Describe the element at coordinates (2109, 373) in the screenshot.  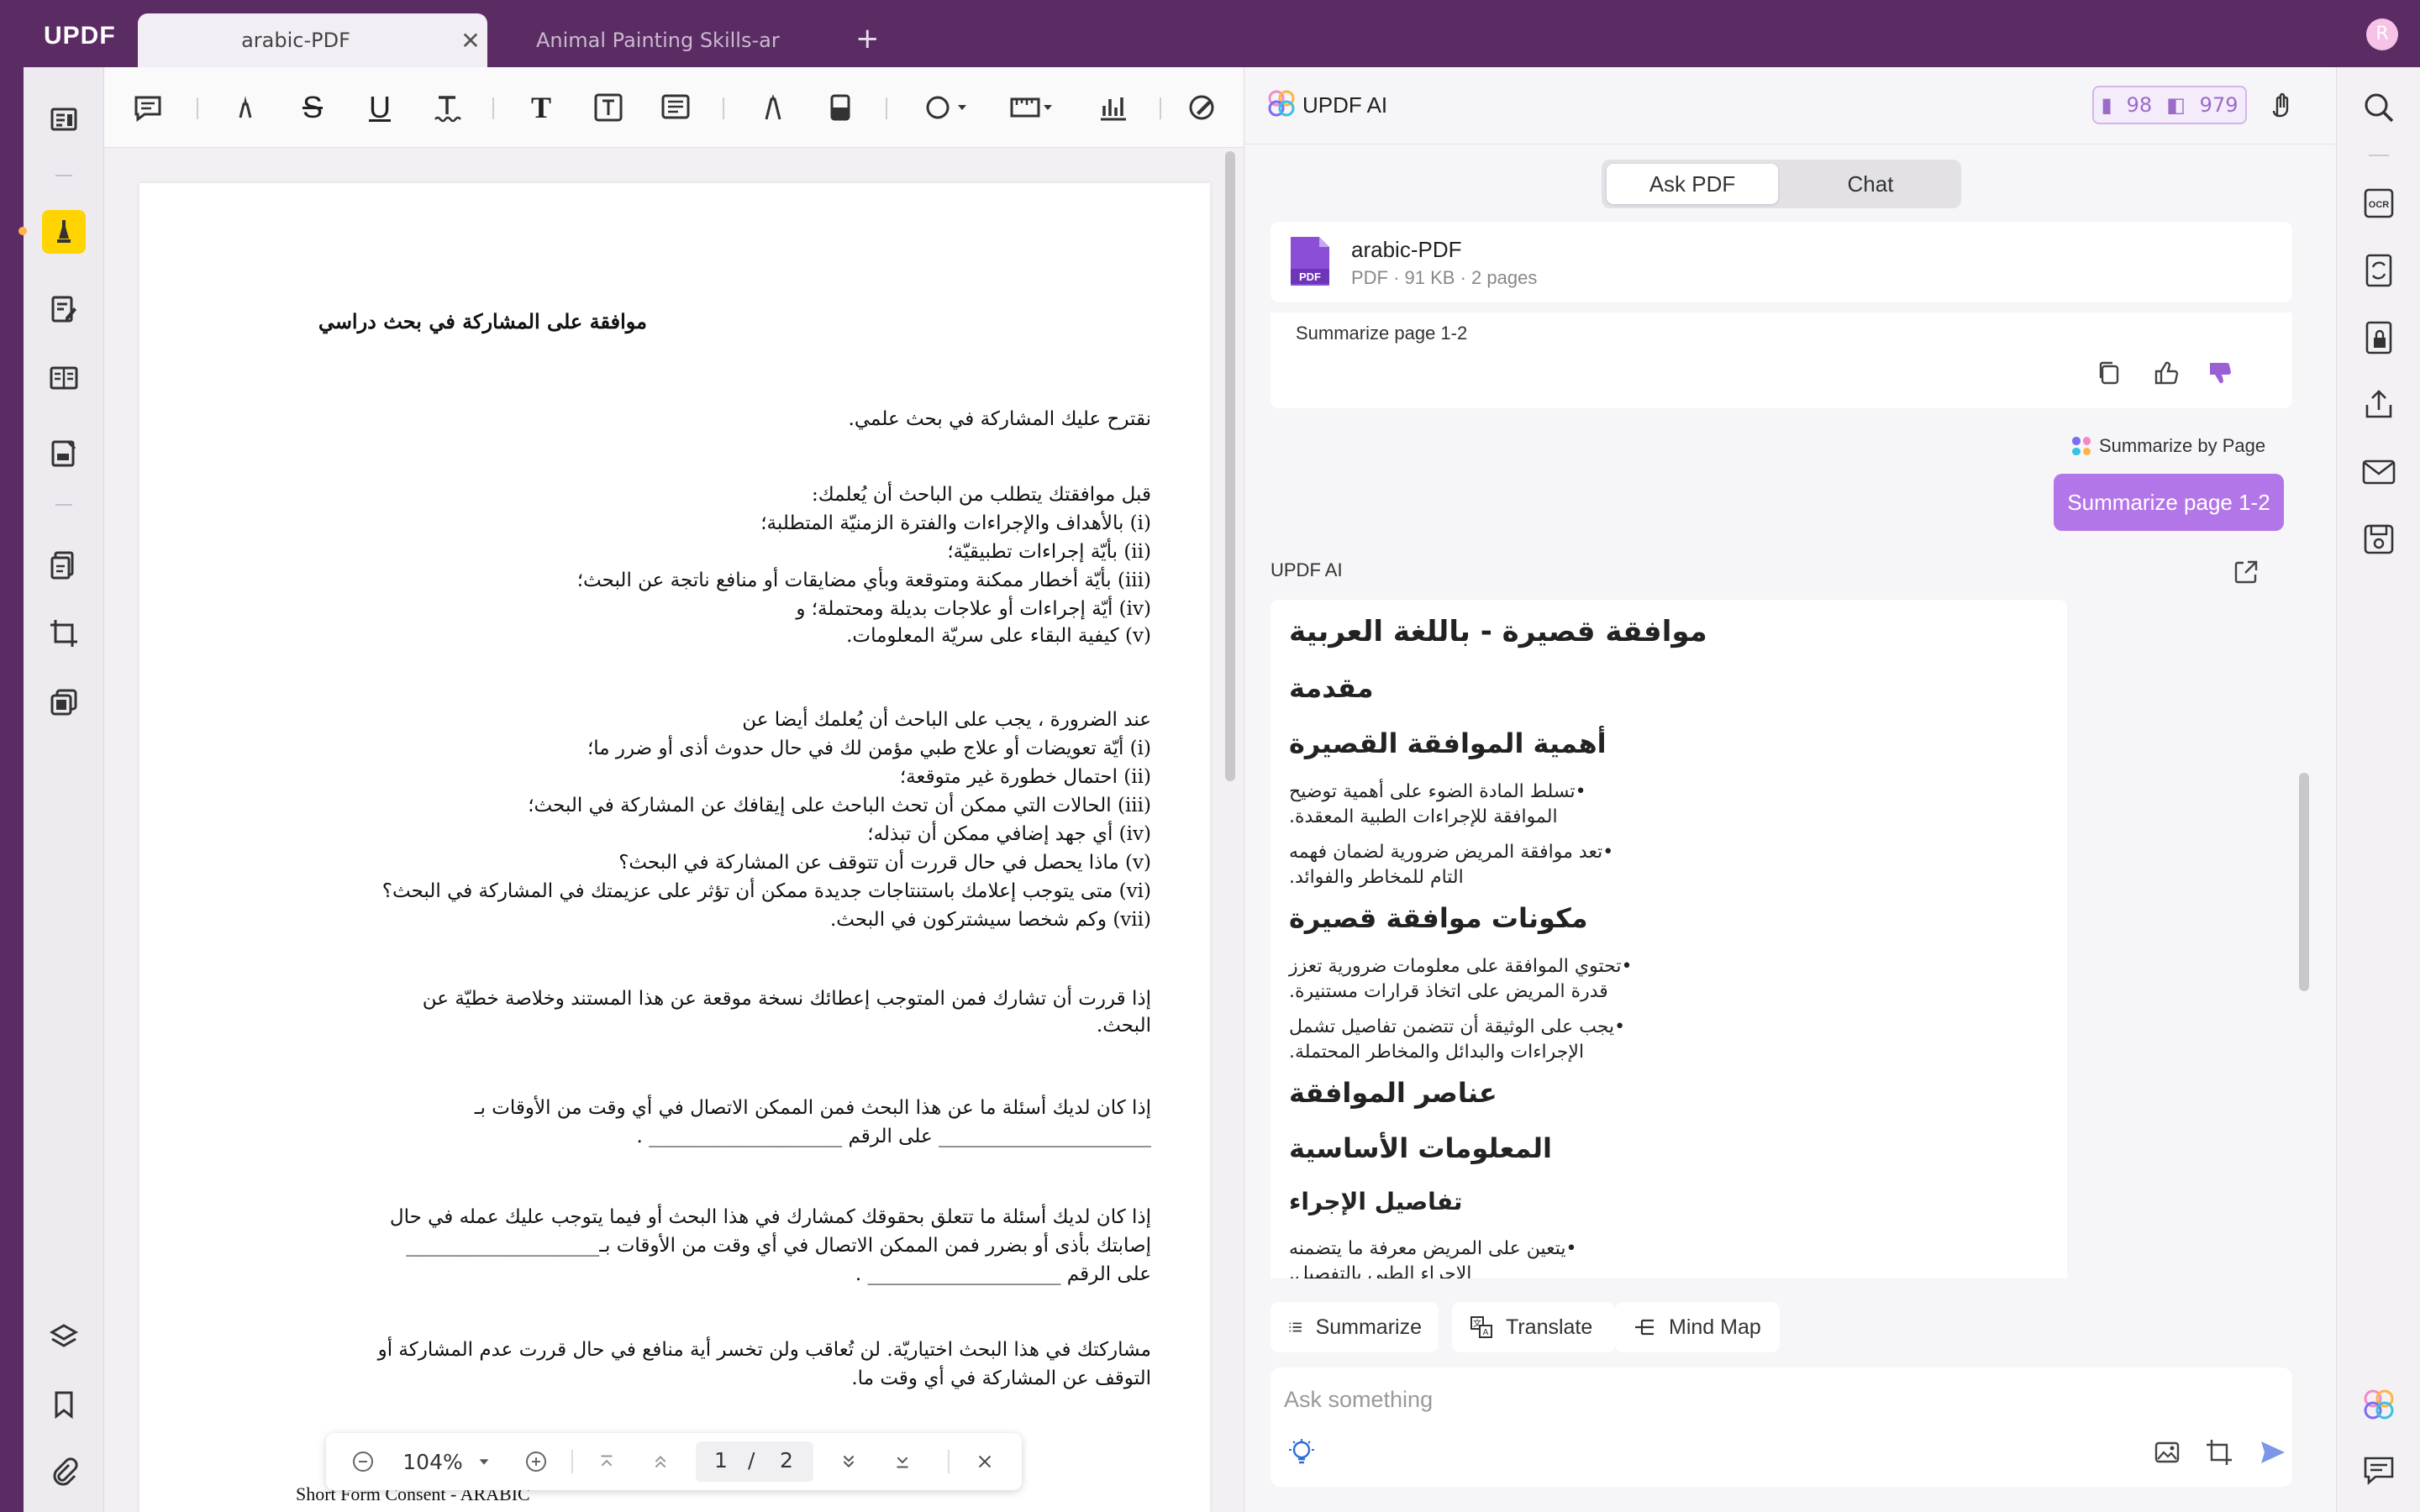
I see `copy-icon` at that location.